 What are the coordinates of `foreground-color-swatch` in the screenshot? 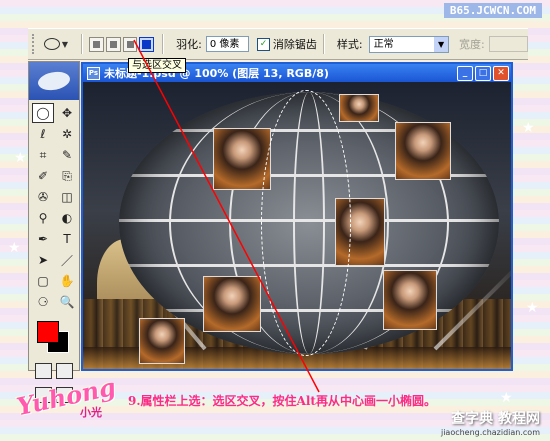 It's located at (48, 332).